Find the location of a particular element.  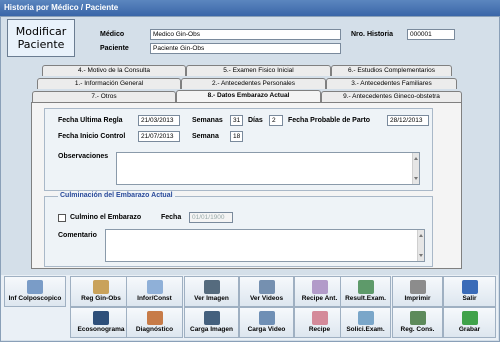

solici-exam-button: Solici.Exam. is located at coordinates (365, 322).